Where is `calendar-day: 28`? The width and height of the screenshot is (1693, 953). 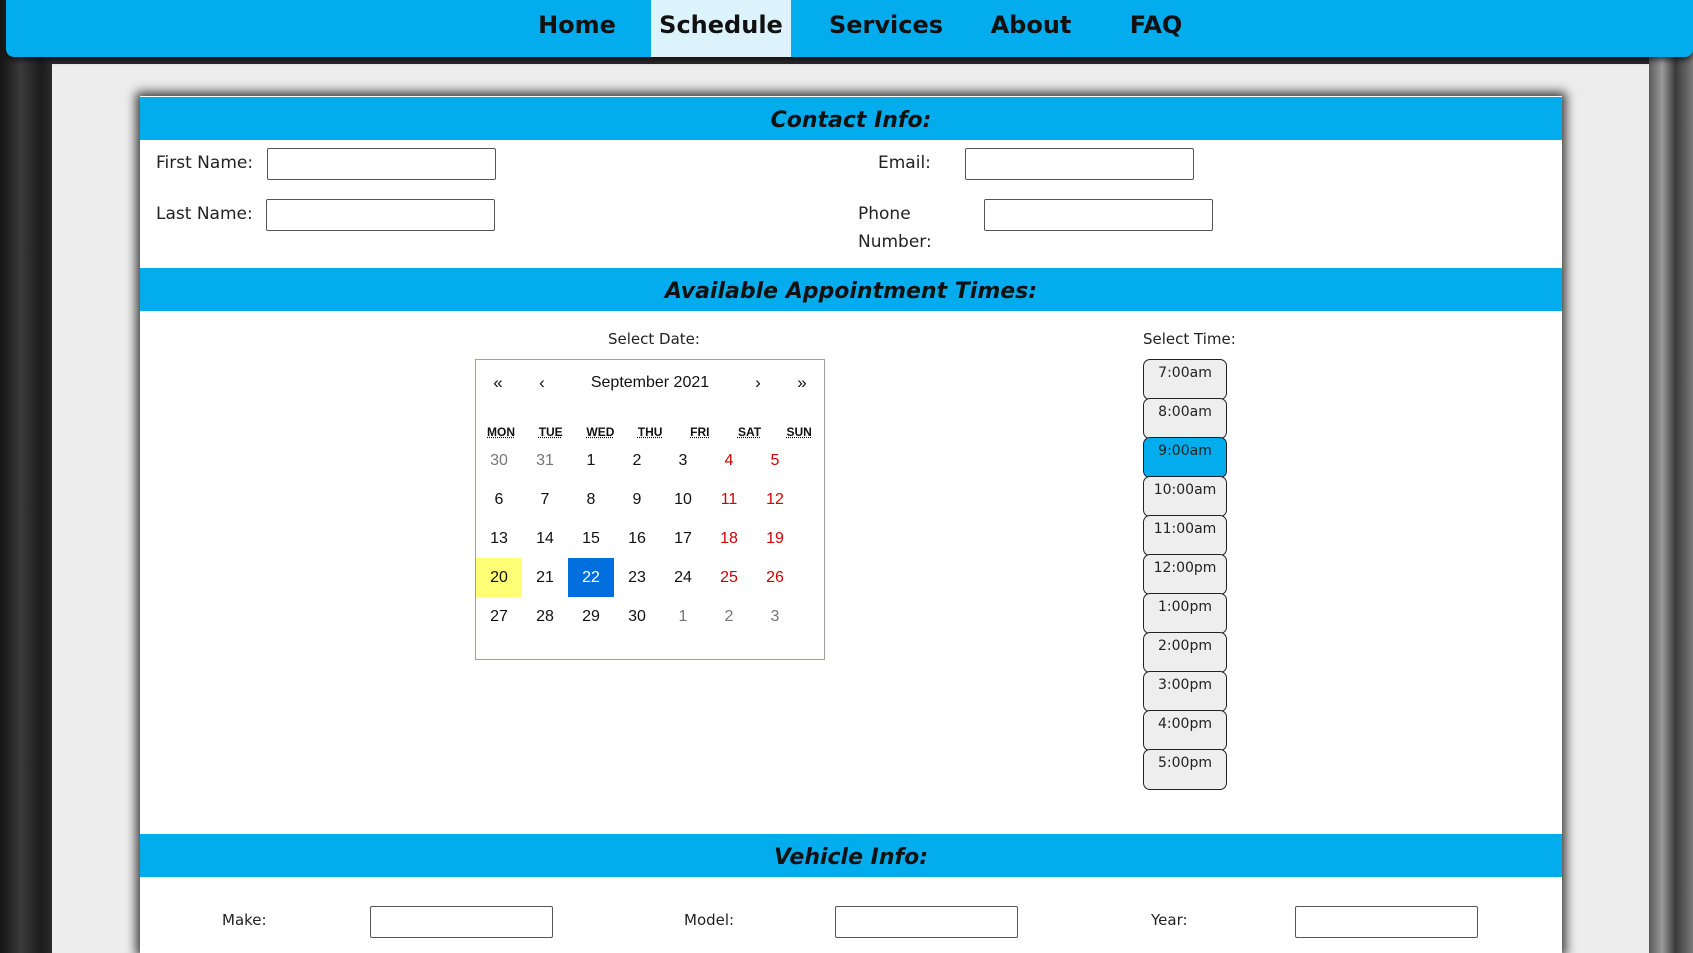 calendar-day: 28 is located at coordinates (545, 616).